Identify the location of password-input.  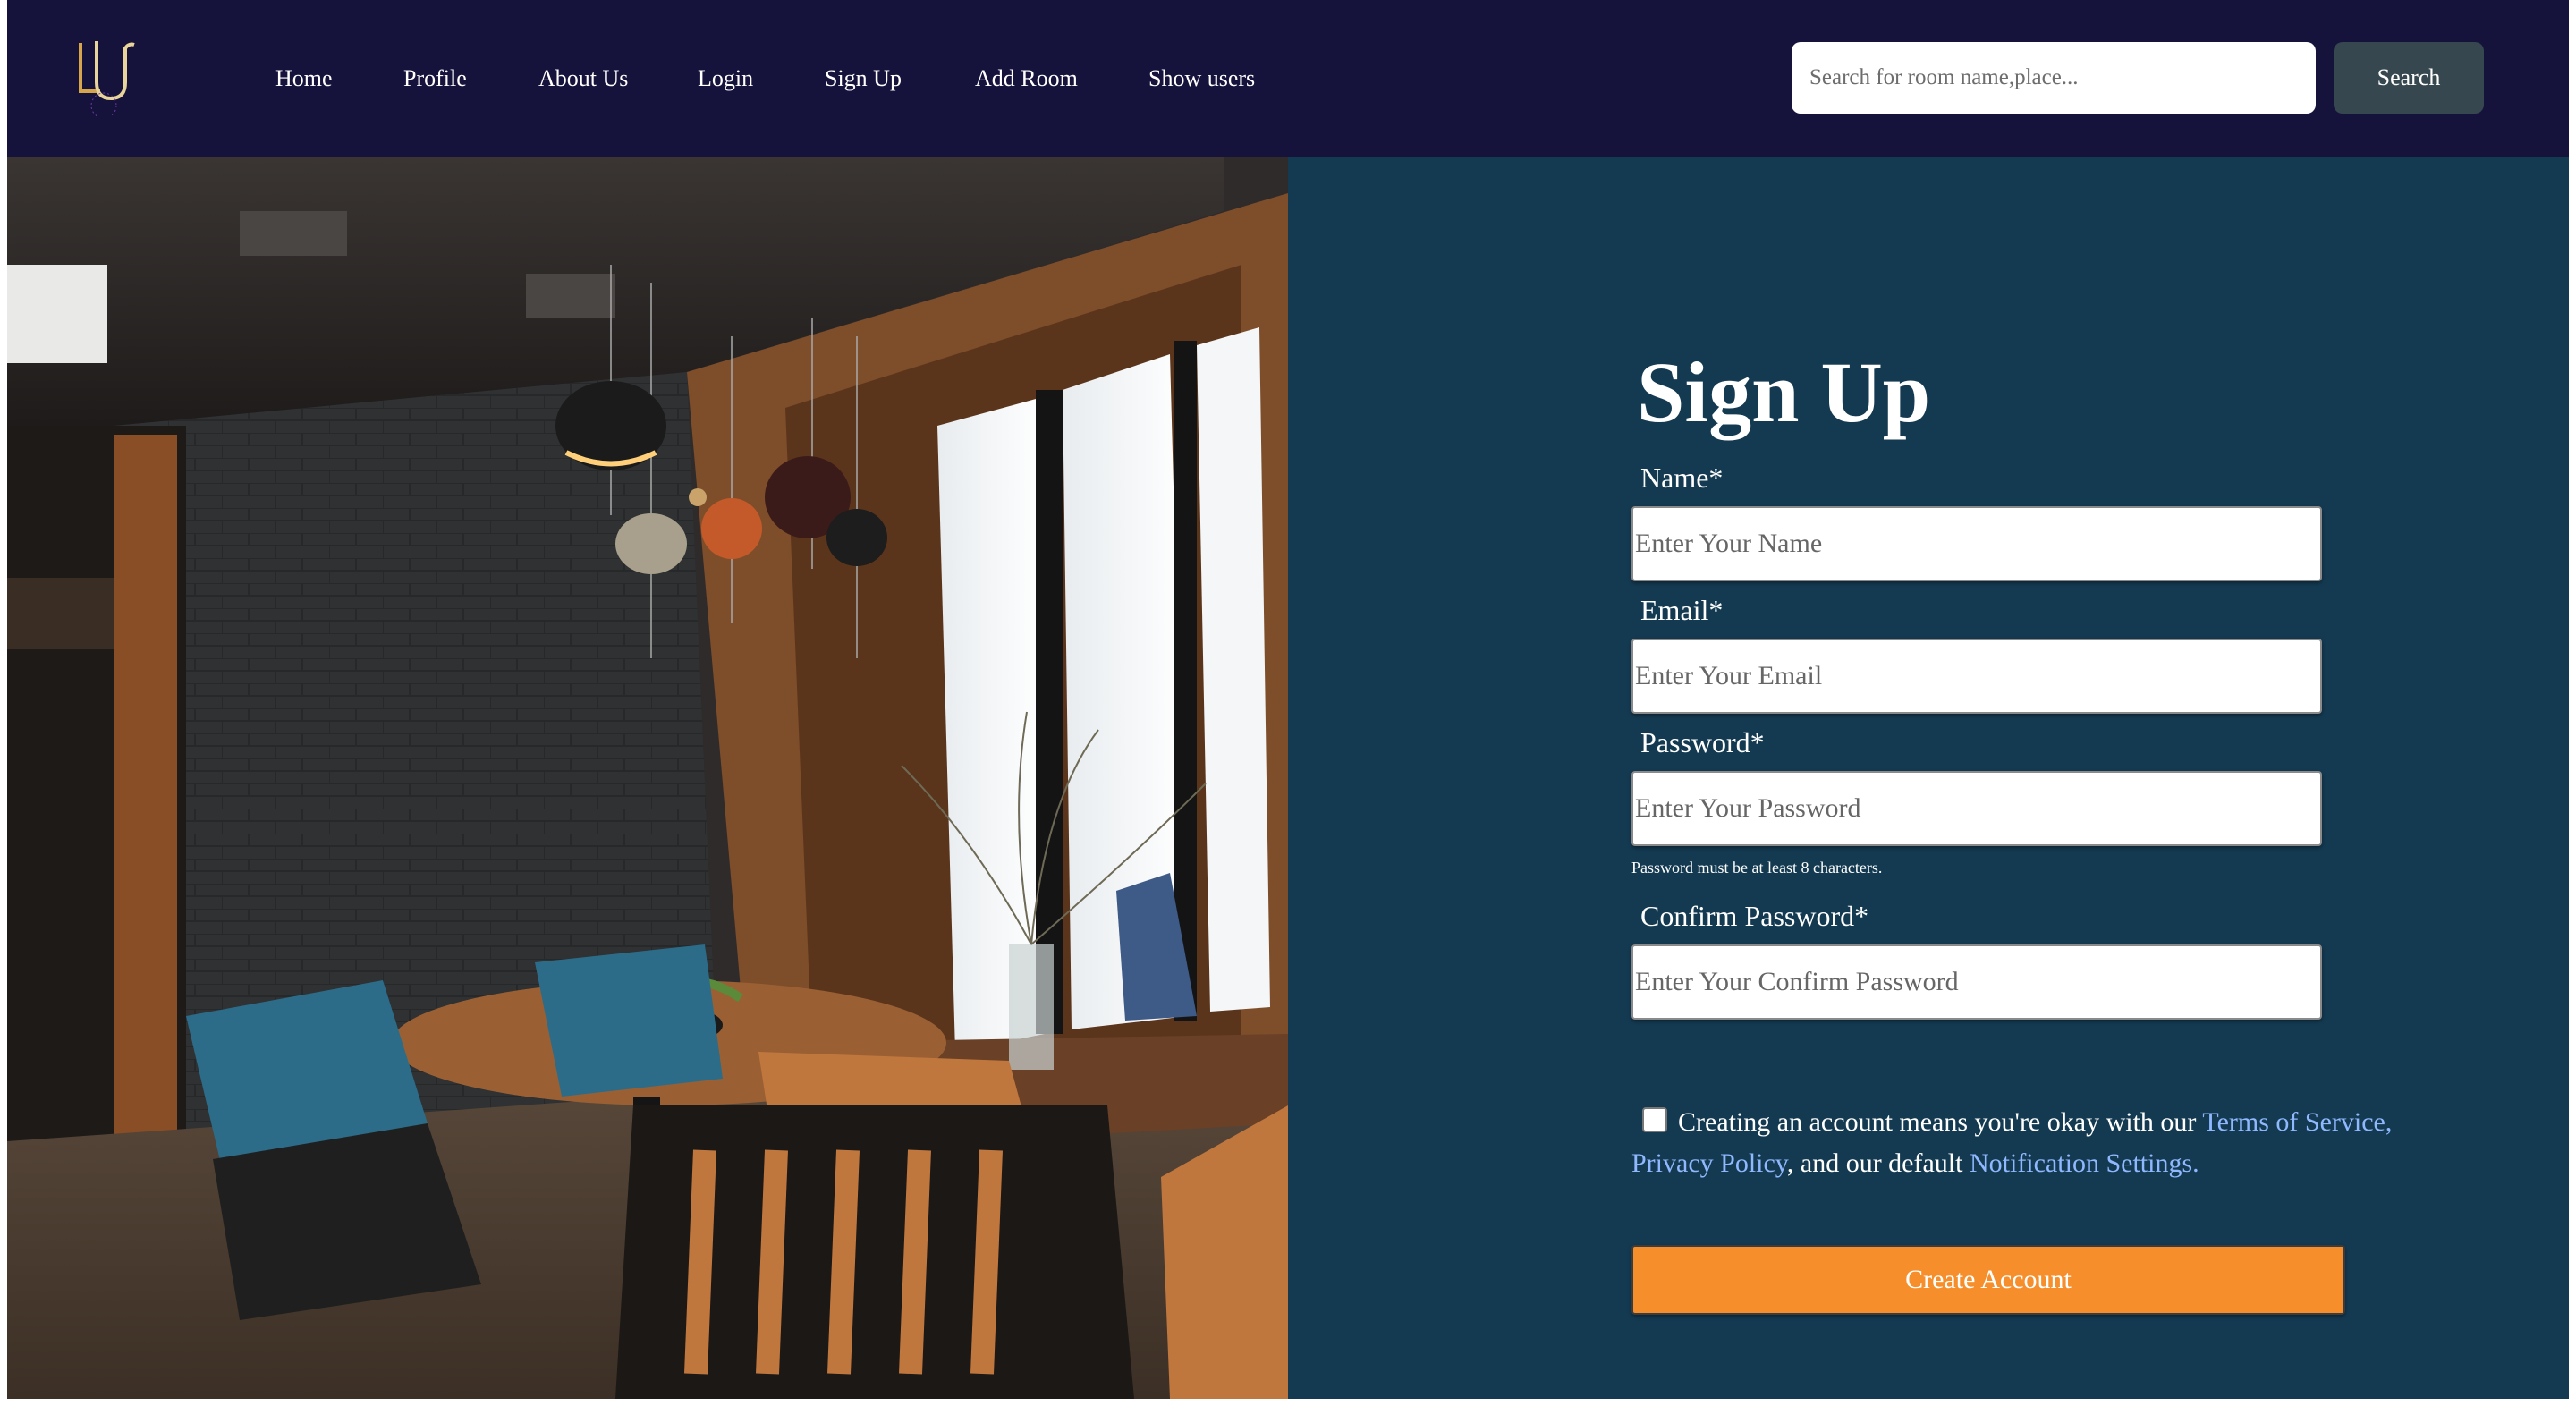
(1976, 809).